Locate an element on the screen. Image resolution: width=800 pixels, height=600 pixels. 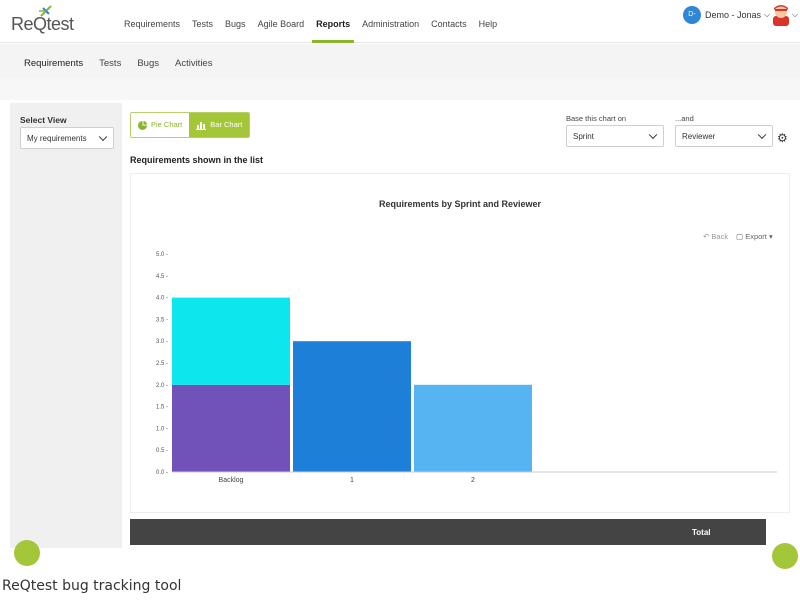
tab-bugs: Bugs is located at coordinates (148, 65).